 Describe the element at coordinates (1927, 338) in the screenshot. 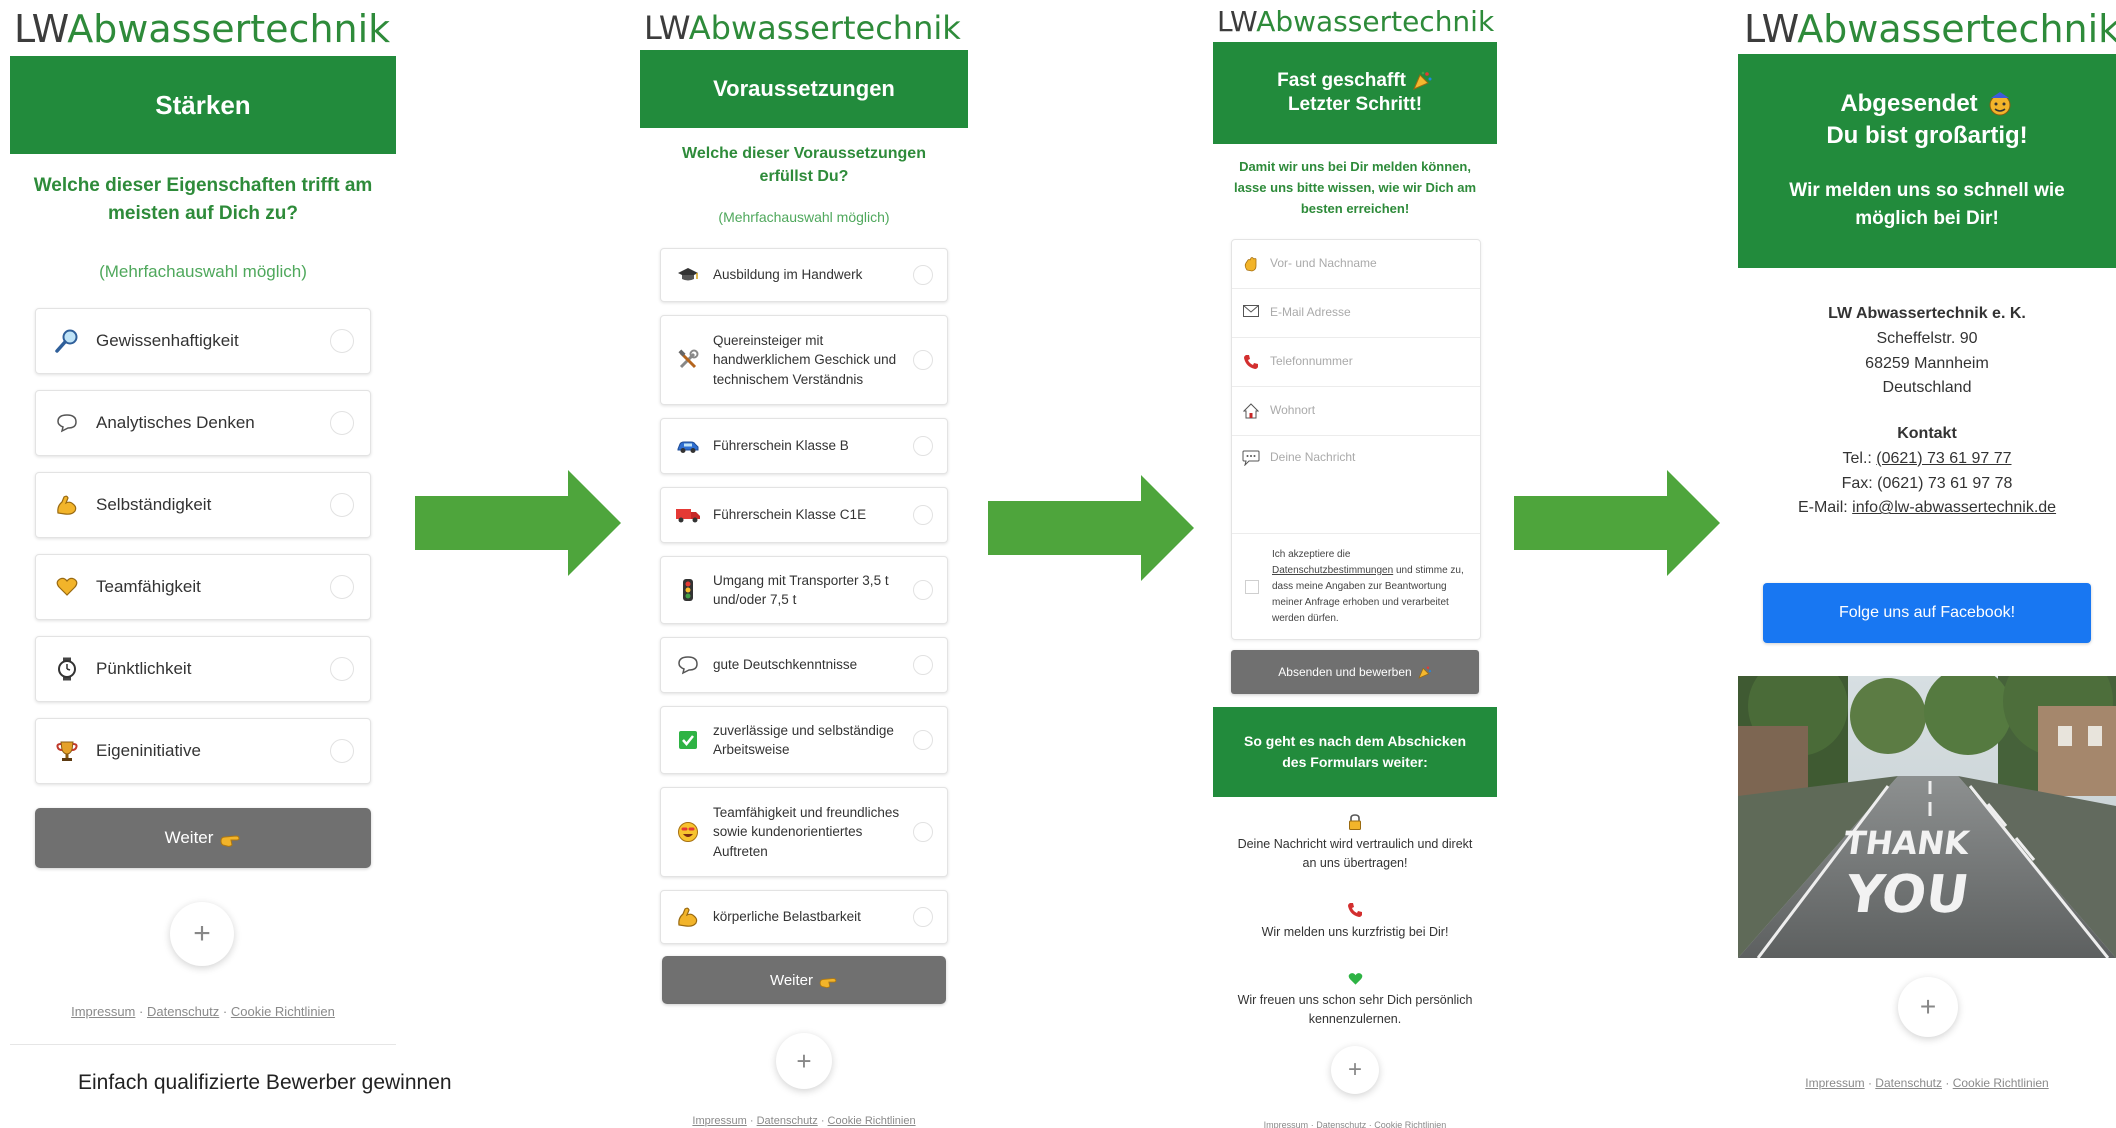

I see `street: Scheffelstr. 90` at that location.